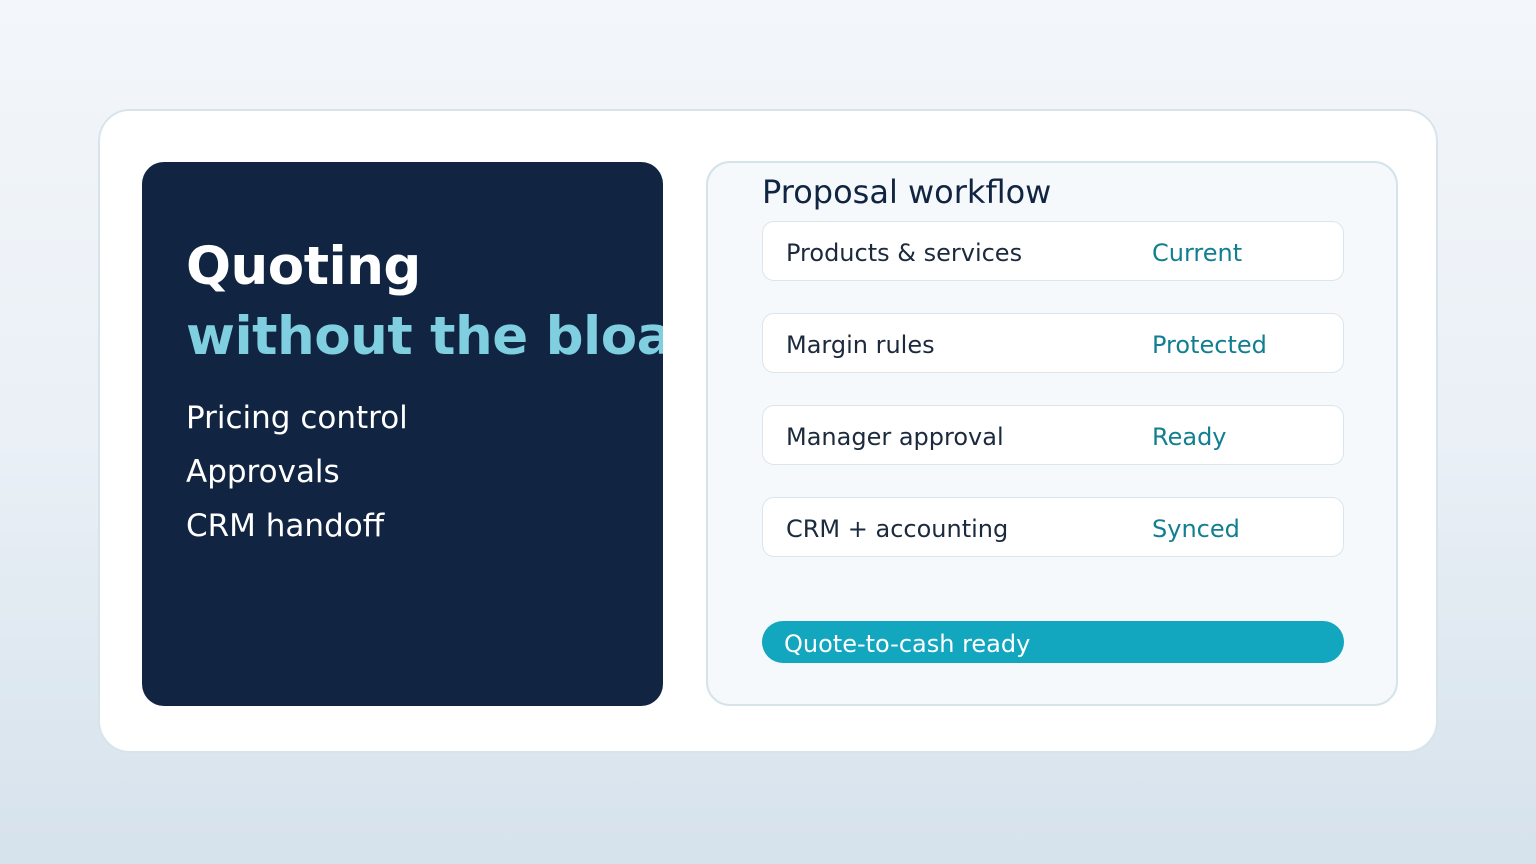  Describe the element at coordinates (1053, 251) in the screenshot. I see `workflow-step-products: Products & services Current` at that location.